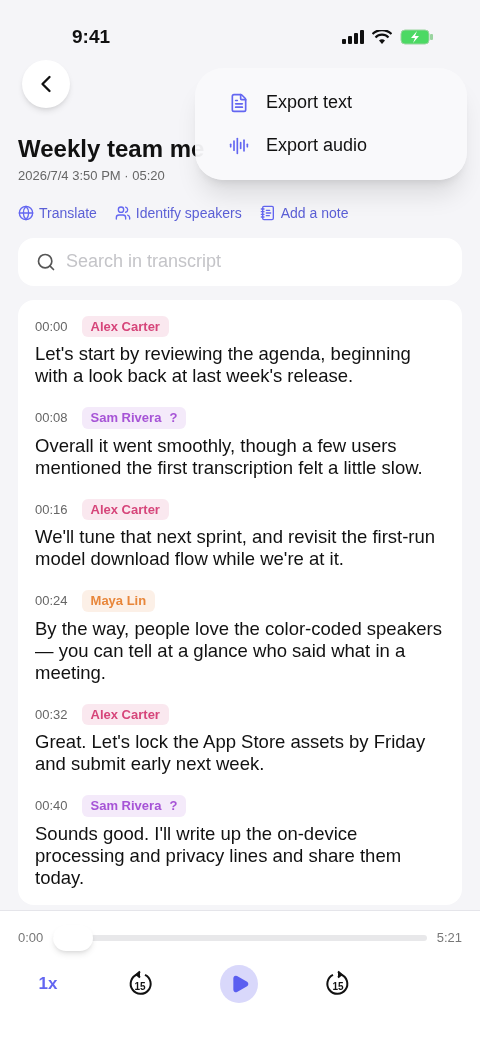  I want to click on transcript-text: Great. Let's lock the App Store assets by Friday and submit early next week., so click(231, 753).